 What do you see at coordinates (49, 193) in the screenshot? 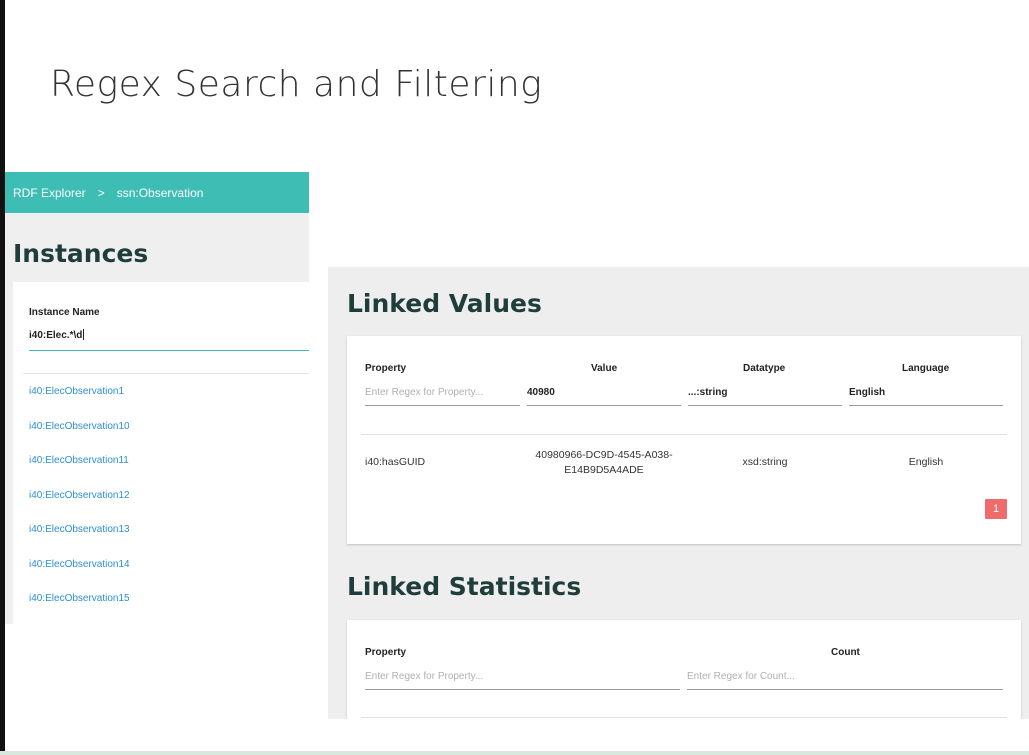
I see `breadcrumb-root-link: RDF Explorer` at bounding box center [49, 193].